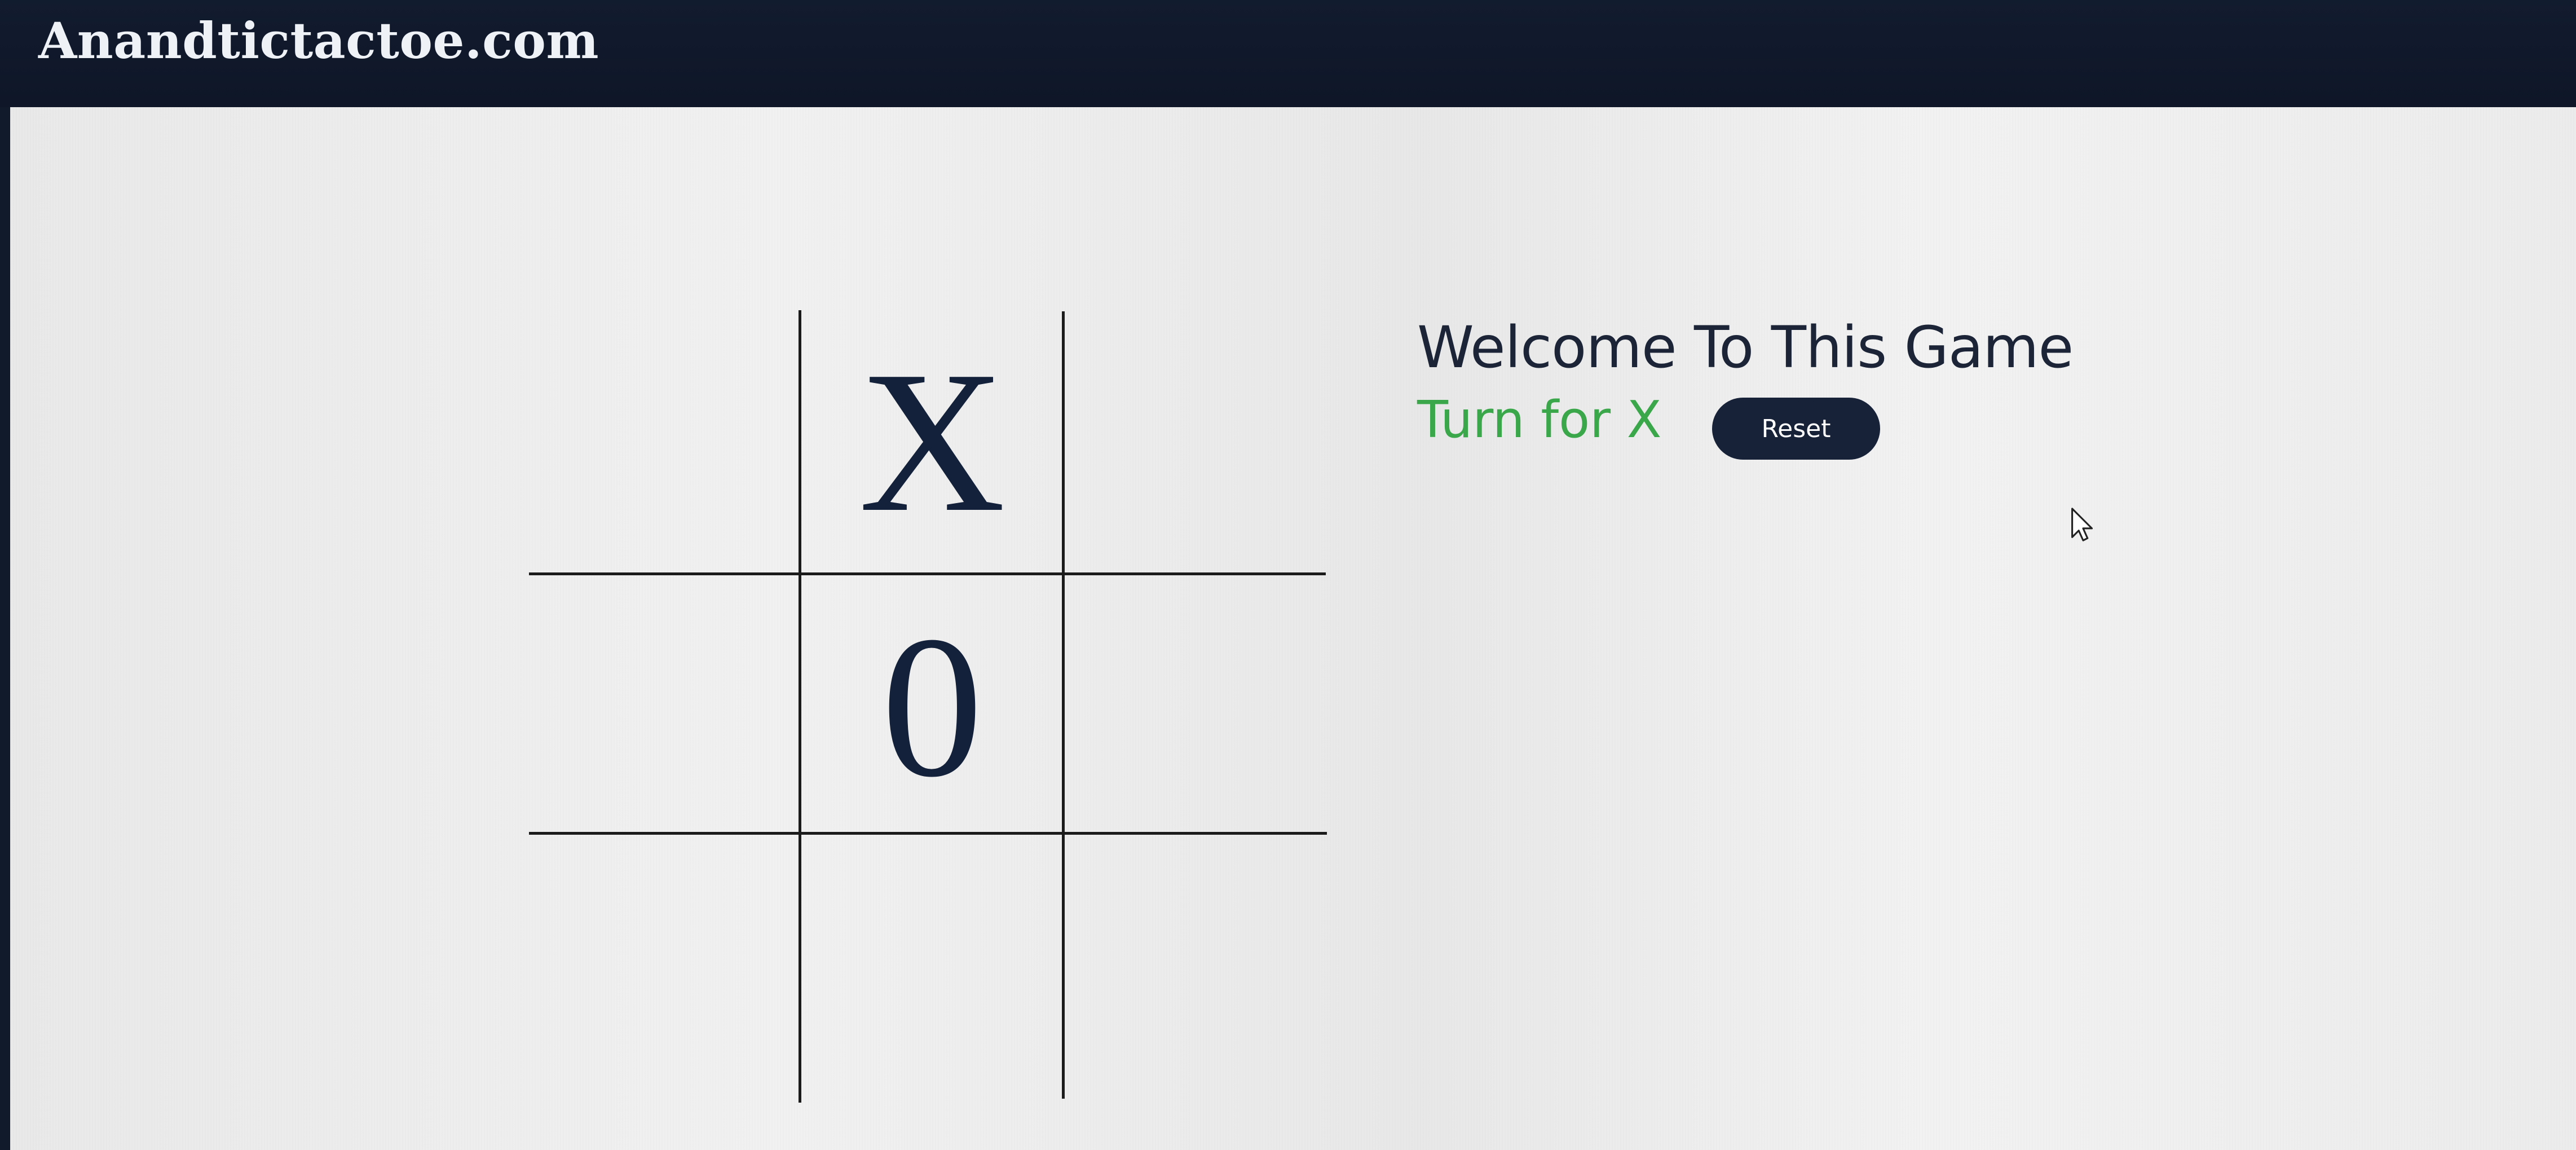 The image size is (2576, 1150). I want to click on board-cell-2: X, so click(932, 441).